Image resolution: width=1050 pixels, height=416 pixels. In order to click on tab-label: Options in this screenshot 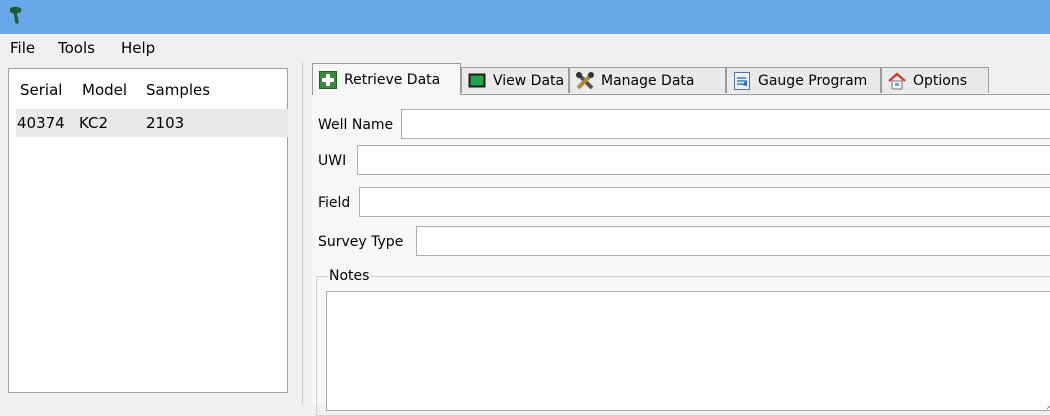, I will do `click(940, 81)`.